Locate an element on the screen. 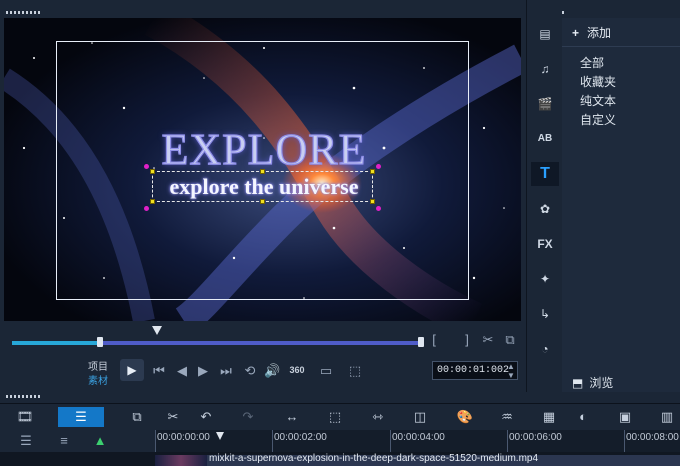 The height and width of the screenshot is (466, 680). browse-icon: ⬒ is located at coordinates (578, 383).